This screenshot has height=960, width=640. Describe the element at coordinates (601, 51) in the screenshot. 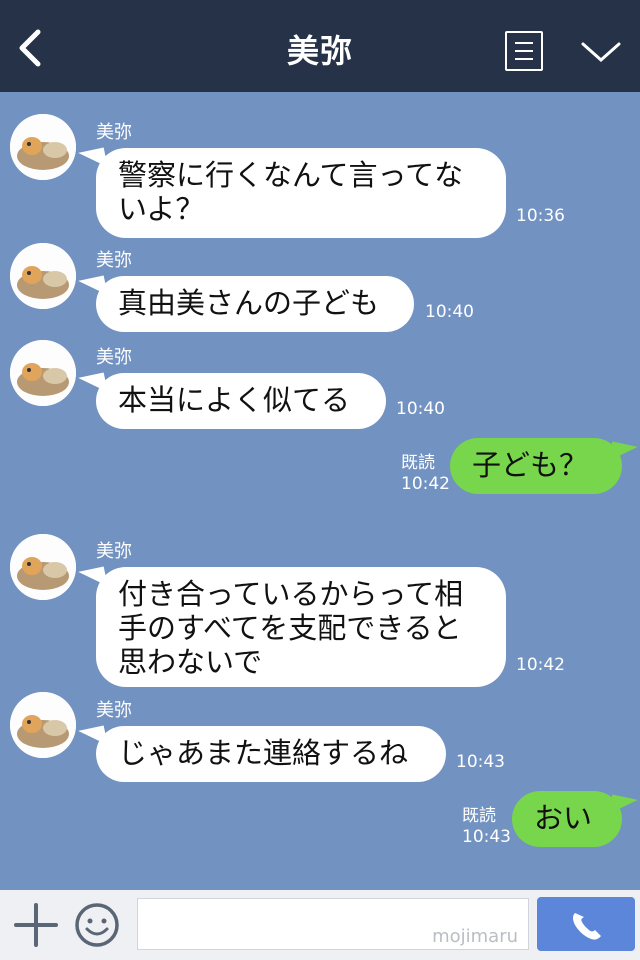

I see `chevron-down-icon` at that location.